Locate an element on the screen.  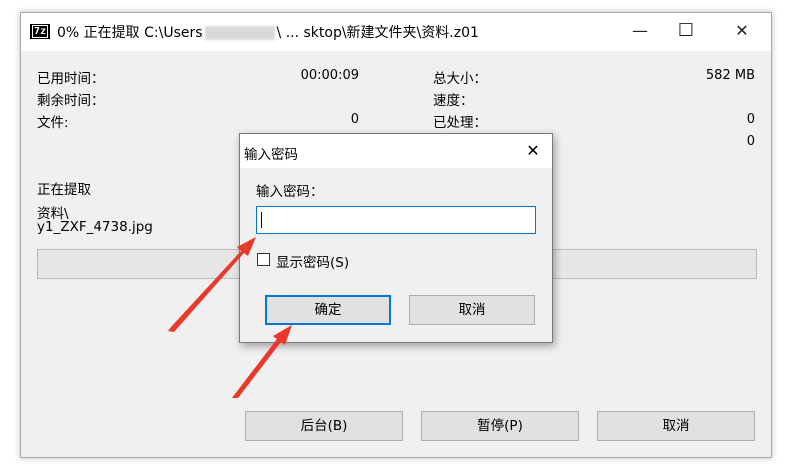
arrow-to-ok-button is located at coordinates (262, 361).